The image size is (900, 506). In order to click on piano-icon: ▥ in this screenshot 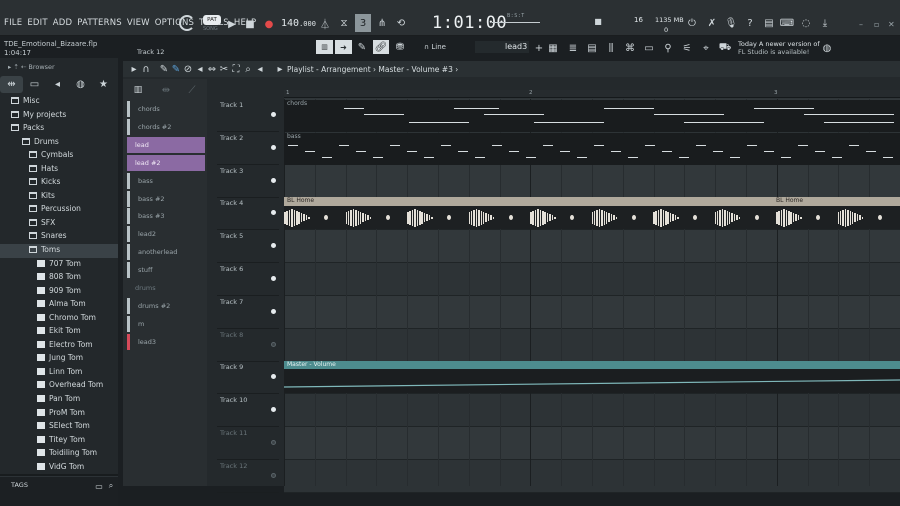, I will do `click(138, 90)`.